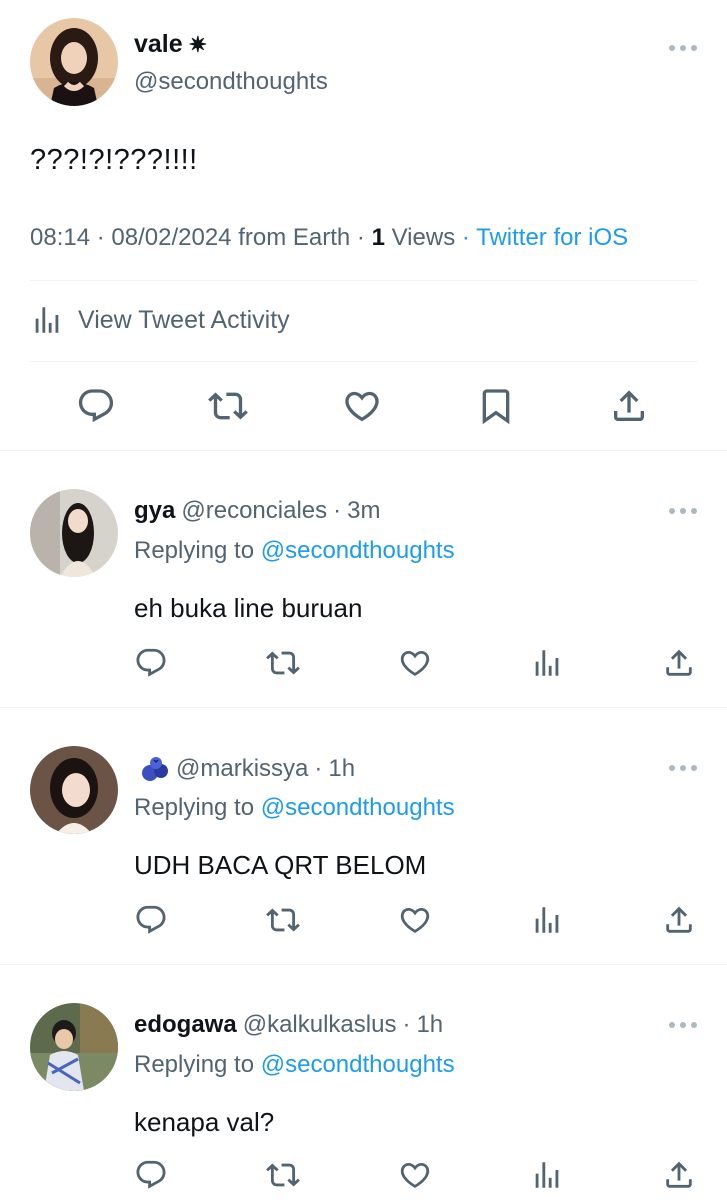 This screenshot has width=727, height=1200. I want to click on display-name: edogawa, so click(185, 1025).